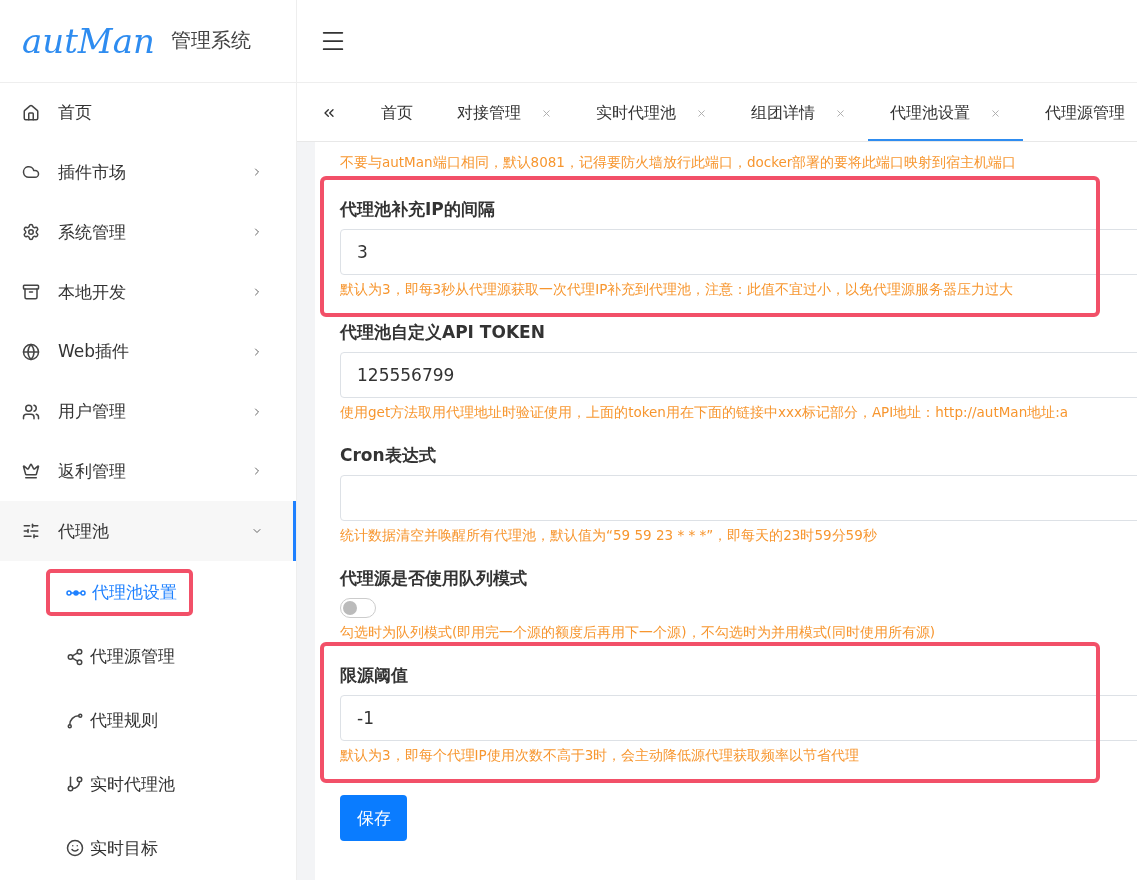  Describe the element at coordinates (119, 593) in the screenshot. I see `submenu-item: 代理池设置` at that location.